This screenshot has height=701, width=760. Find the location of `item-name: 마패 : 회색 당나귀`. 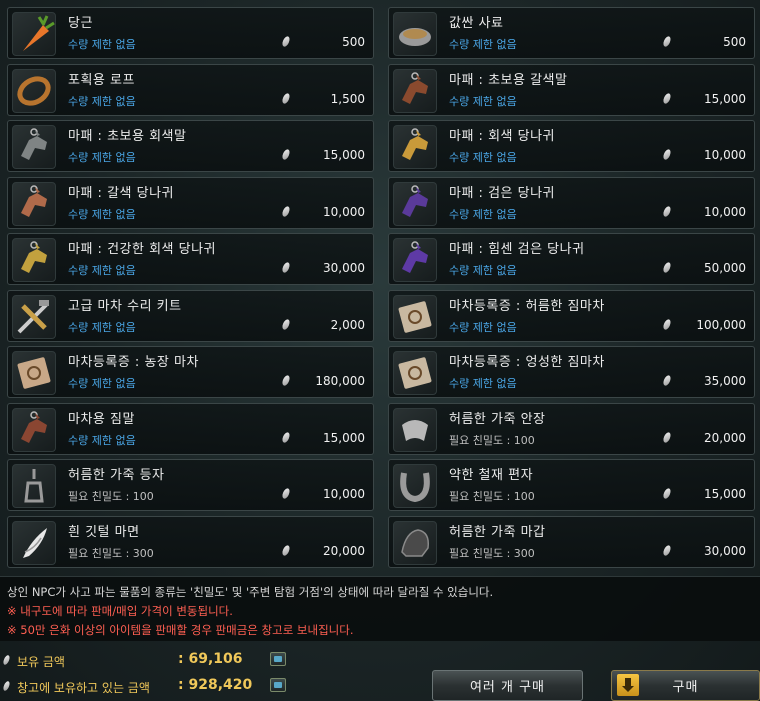

item-name: 마패 : 회색 당나귀 is located at coordinates (502, 136).